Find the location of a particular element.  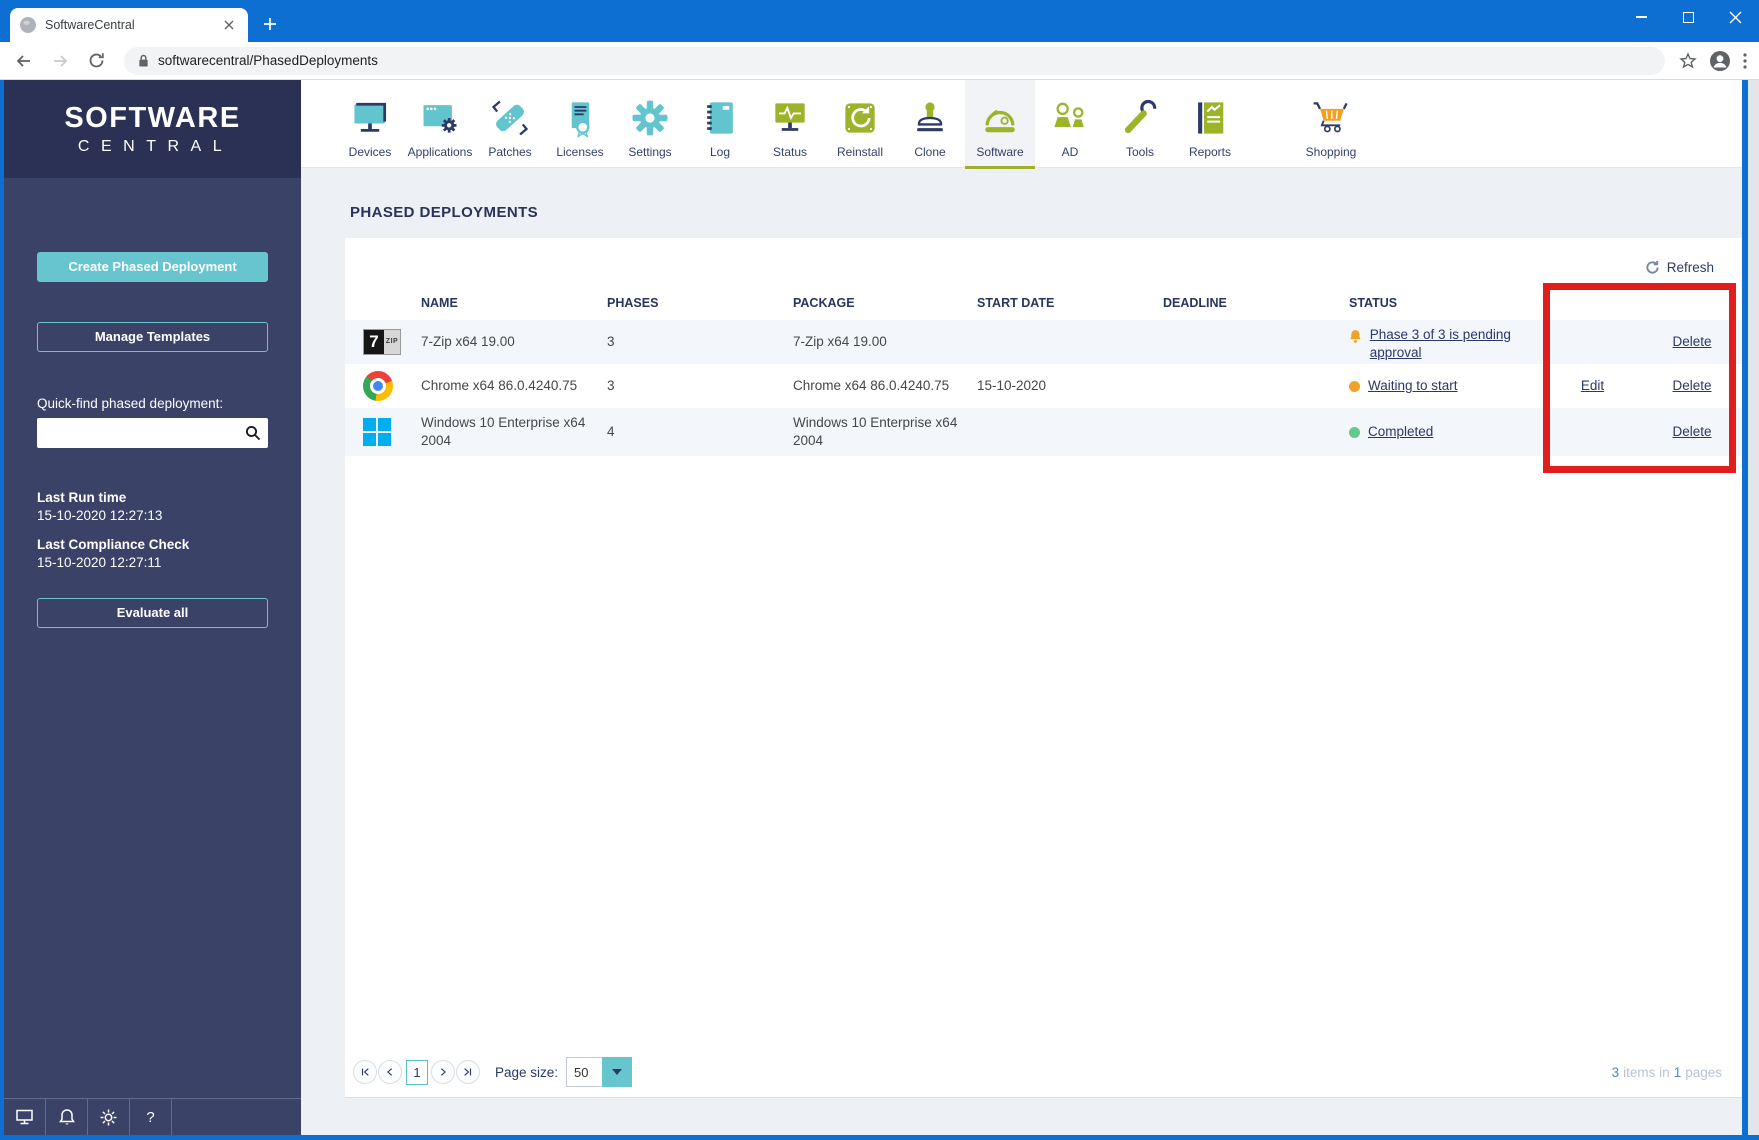

back-button is located at coordinates (24, 61).